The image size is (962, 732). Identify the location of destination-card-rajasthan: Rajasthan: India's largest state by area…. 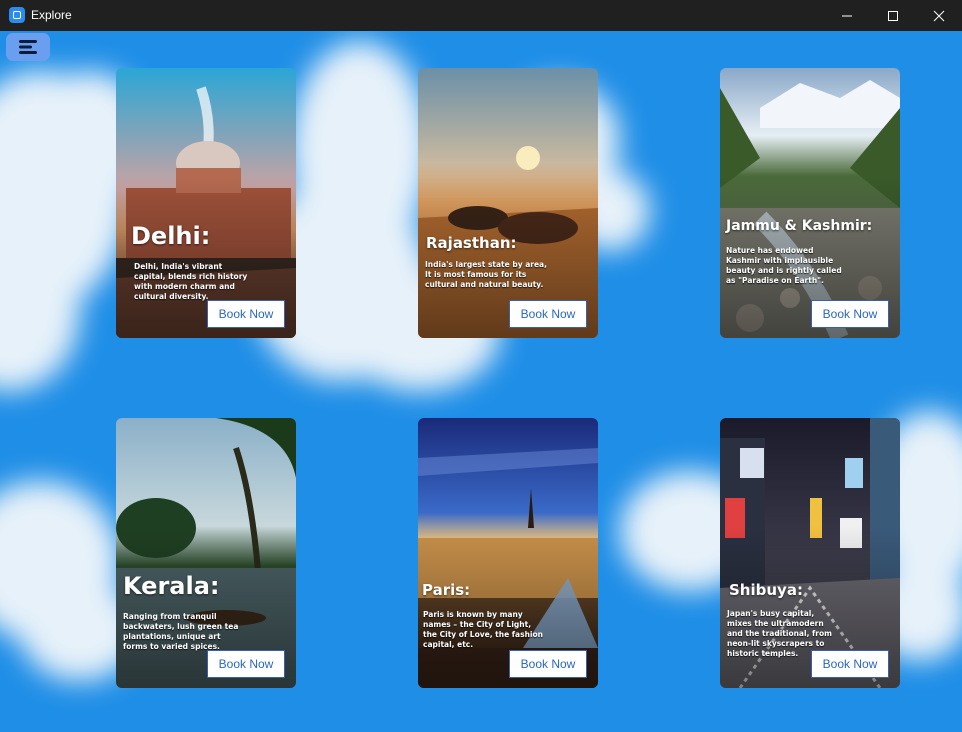
(508, 203).